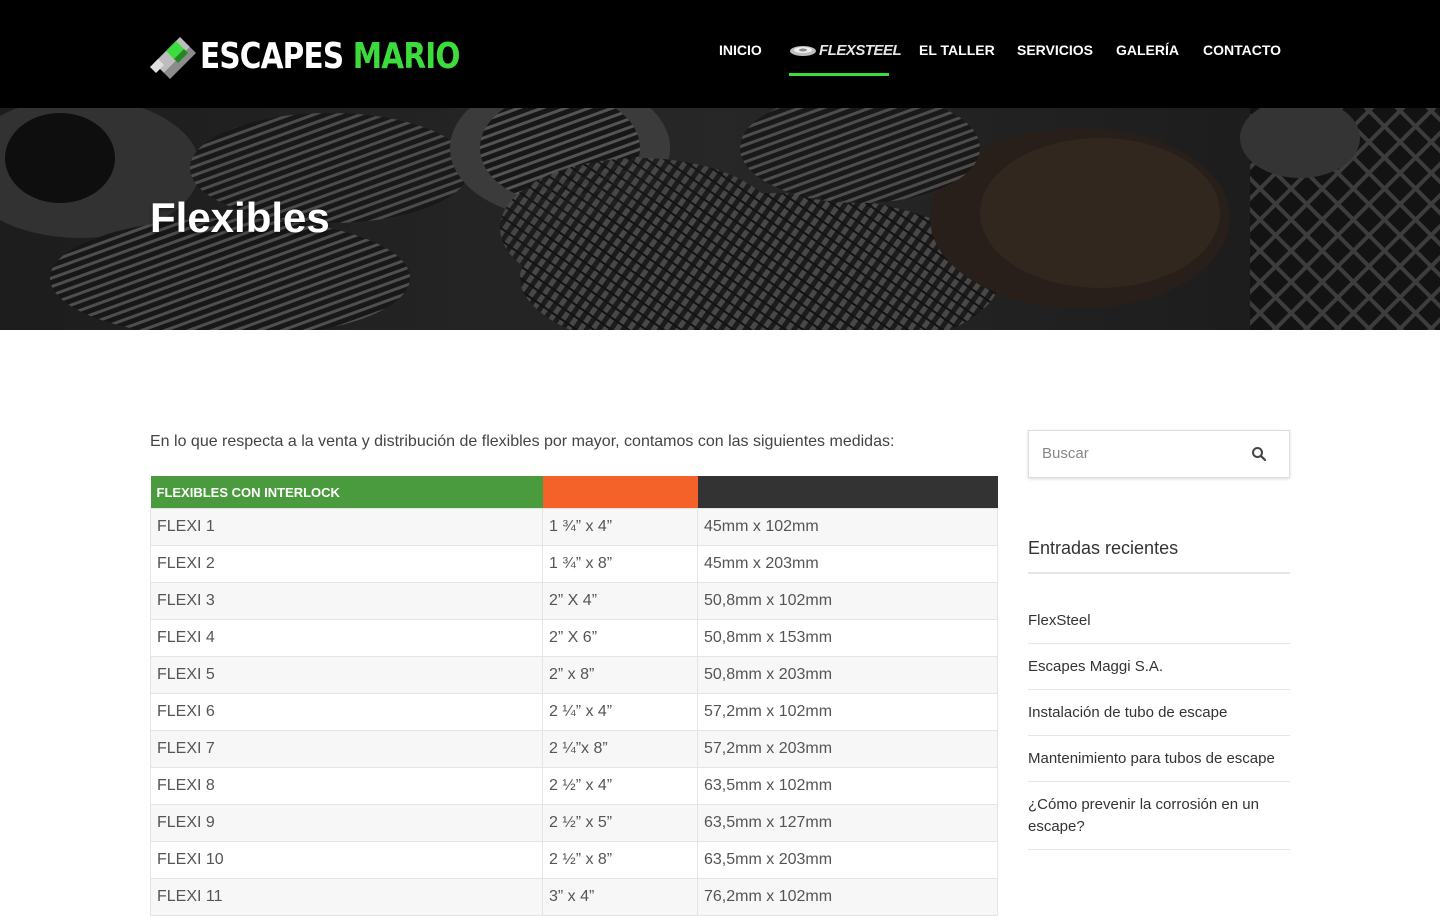 The image size is (1440, 916). What do you see at coordinates (839, 74) in the screenshot?
I see `nav-active-underline` at bounding box center [839, 74].